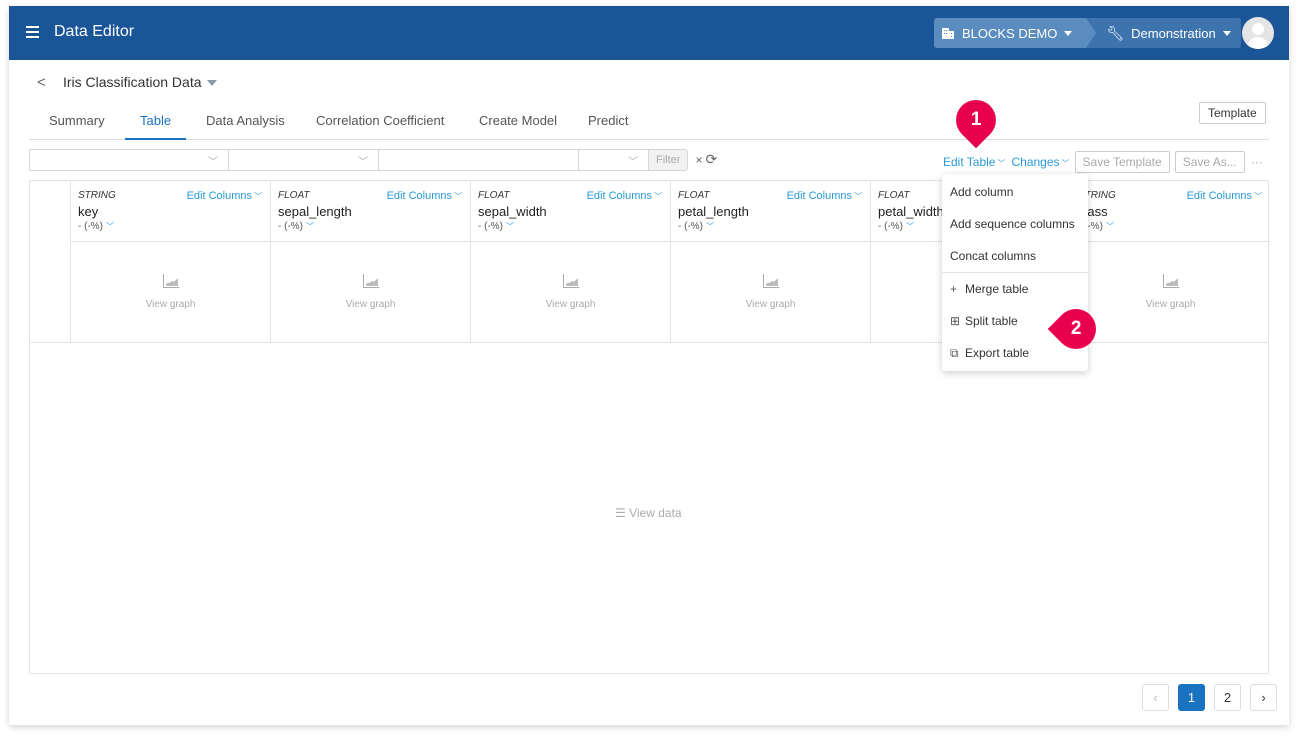  I want to click on column-name: sepal_length, so click(315, 211).